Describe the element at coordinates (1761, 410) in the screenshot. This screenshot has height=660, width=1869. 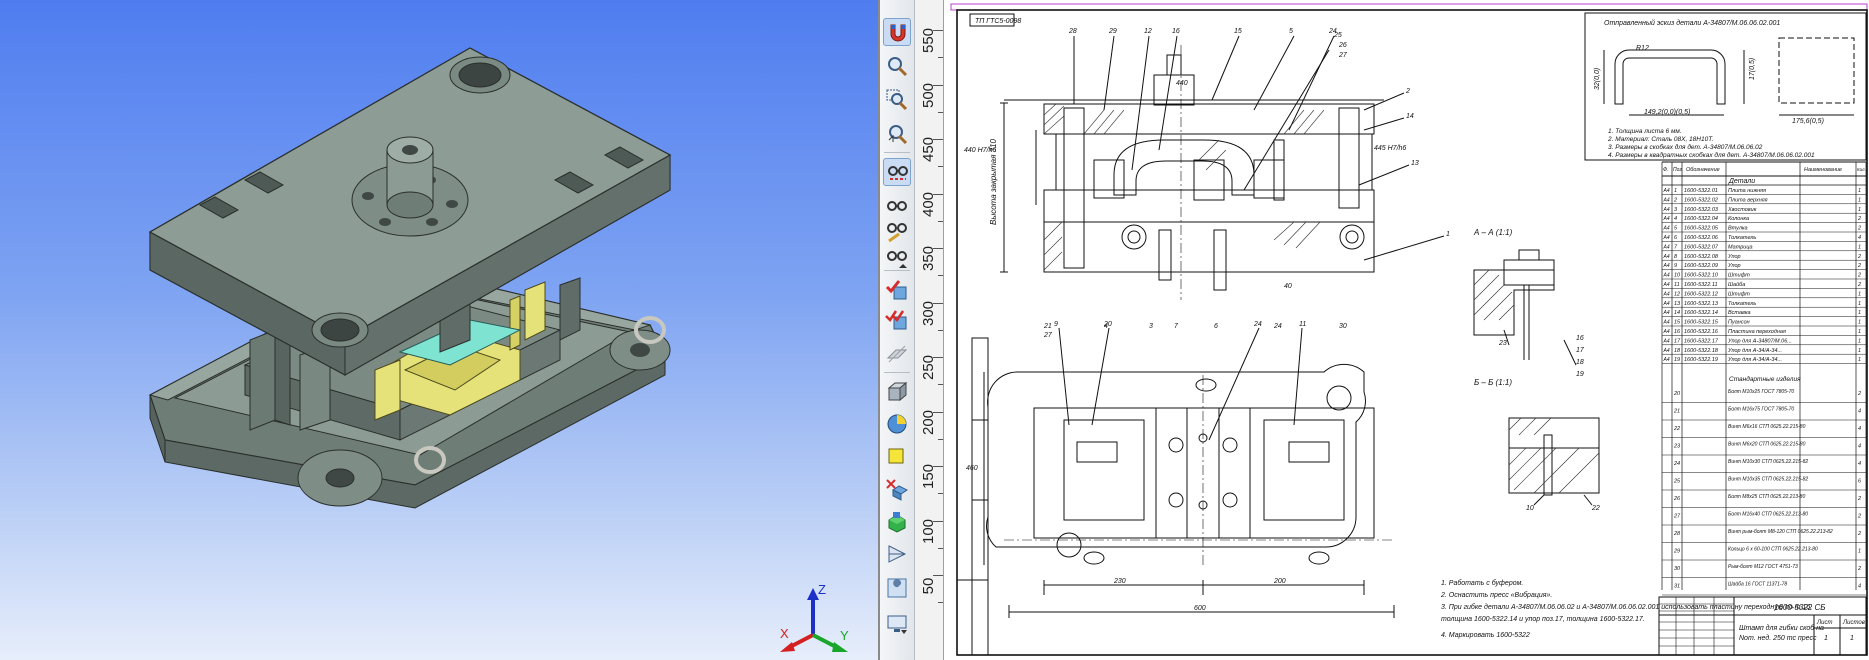
I see `bom-std-name: Болт М16х75 ГОСТ 7805-70` at that location.